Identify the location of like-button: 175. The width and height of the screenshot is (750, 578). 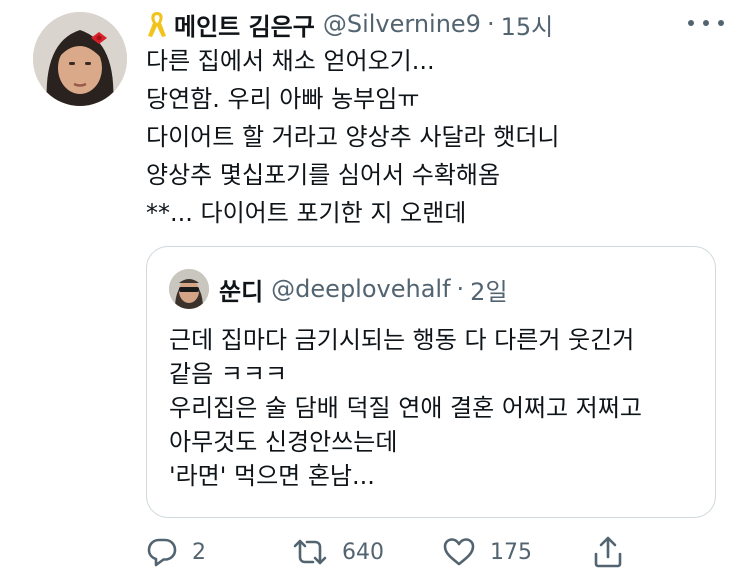
(487, 552).